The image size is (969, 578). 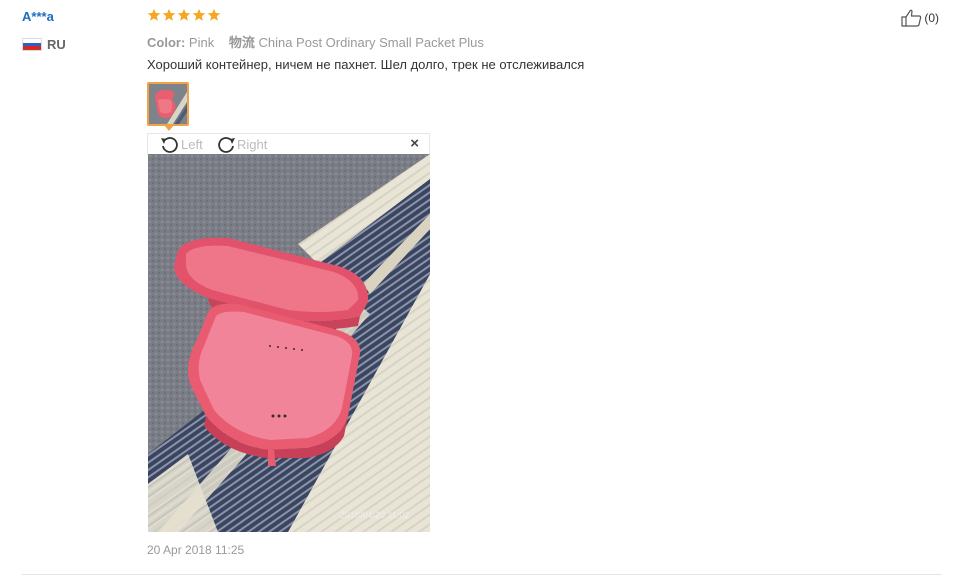 I want to click on russia-flag-icon, so click(x=32, y=44).